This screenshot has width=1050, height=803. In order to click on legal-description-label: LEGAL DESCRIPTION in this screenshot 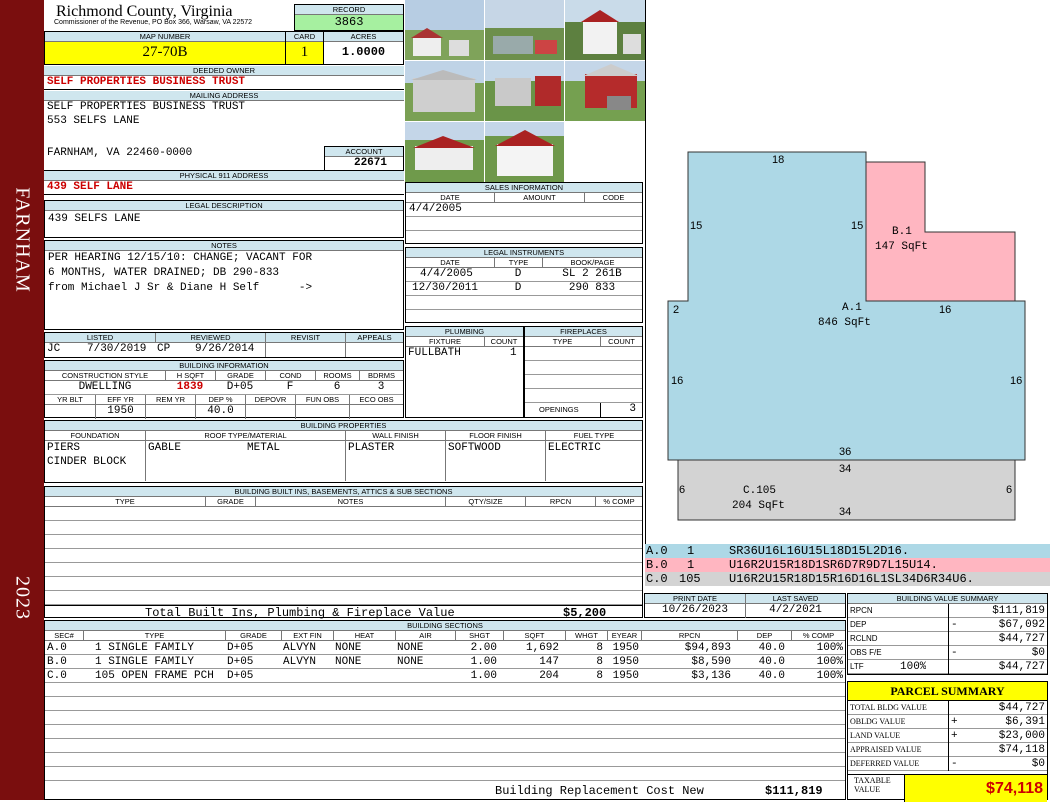, I will do `click(224, 206)`.